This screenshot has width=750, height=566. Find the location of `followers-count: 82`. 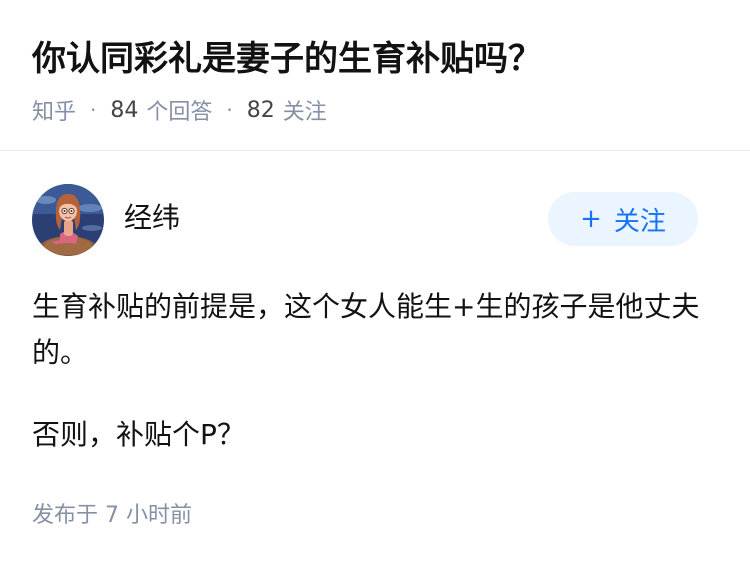

followers-count: 82 is located at coordinates (260, 110).